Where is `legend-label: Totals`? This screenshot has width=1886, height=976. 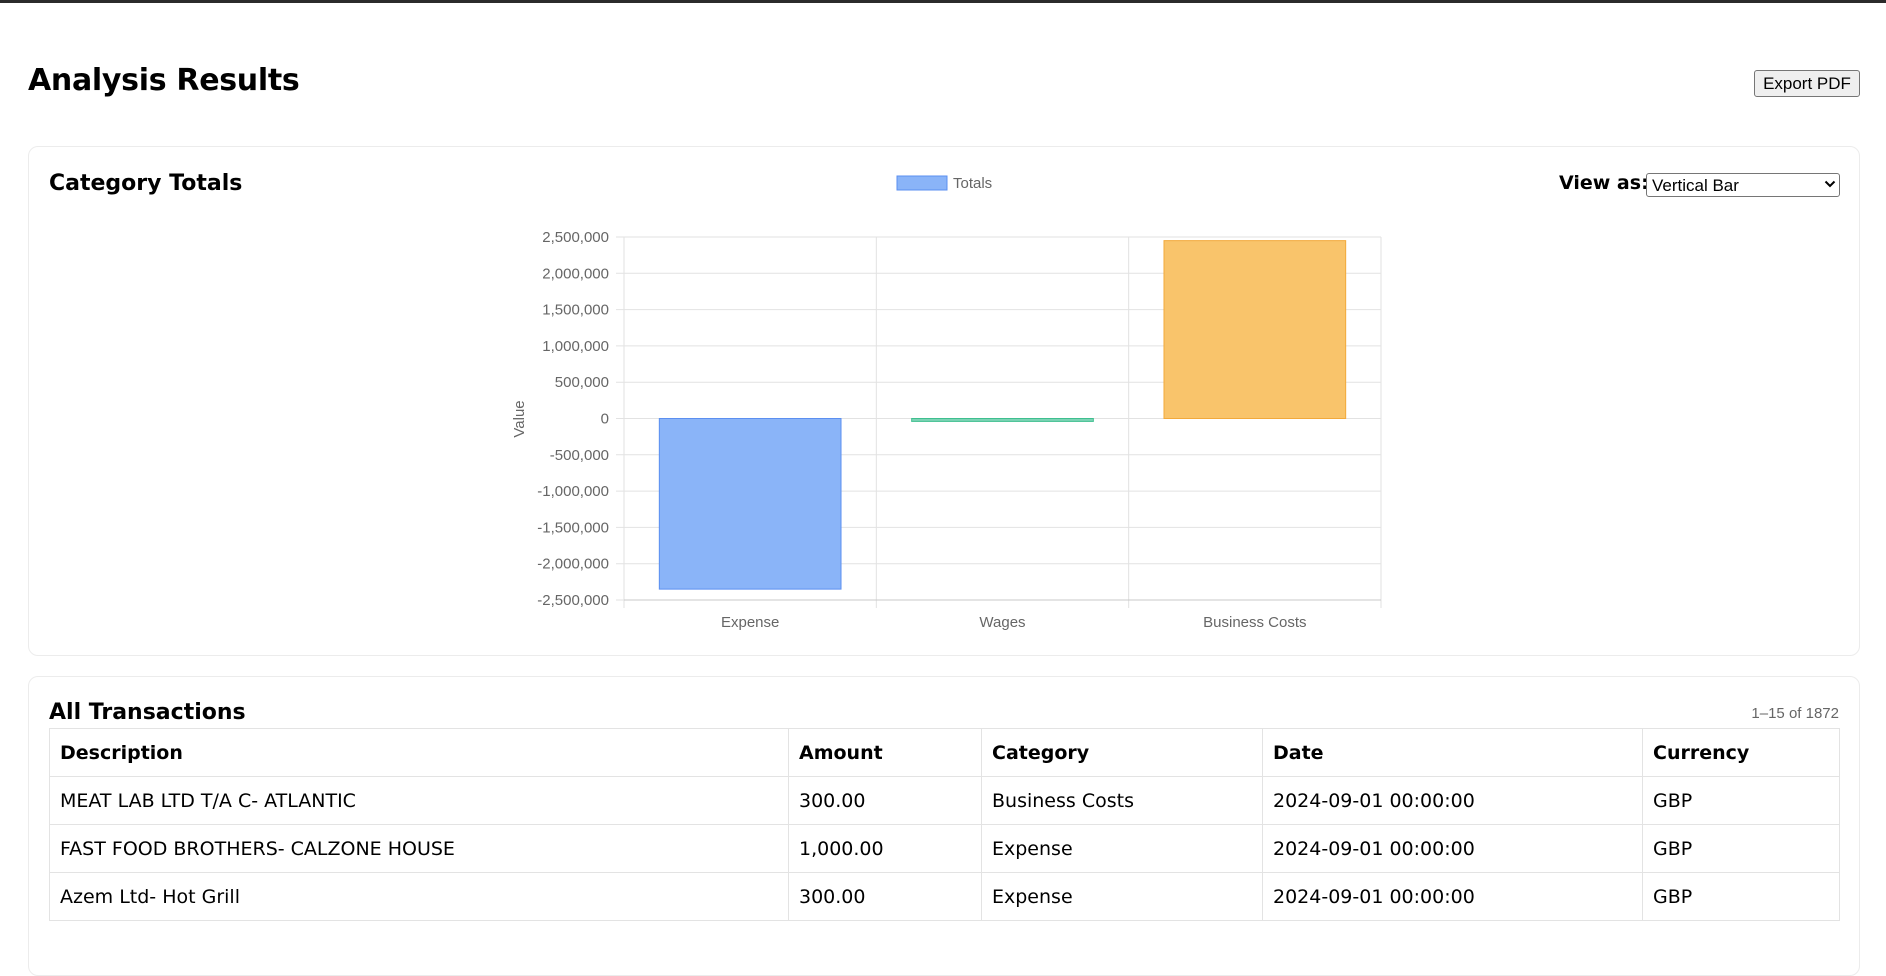 legend-label: Totals is located at coordinates (972, 183).